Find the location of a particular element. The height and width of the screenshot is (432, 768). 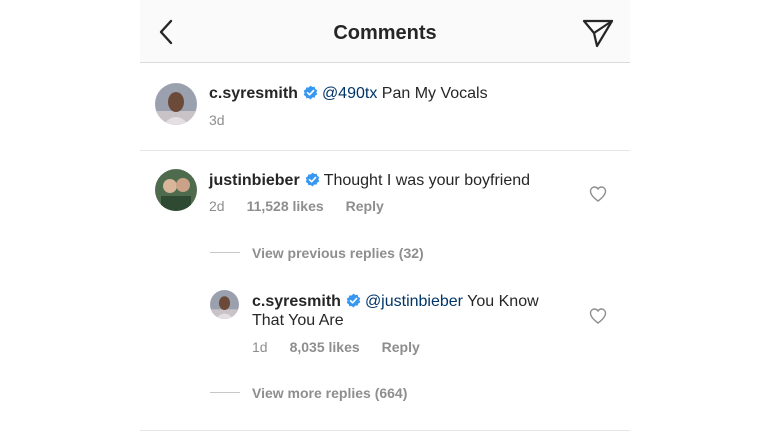

view-previous-replies: View previous replies (32) is located at coordinates (338, 253).